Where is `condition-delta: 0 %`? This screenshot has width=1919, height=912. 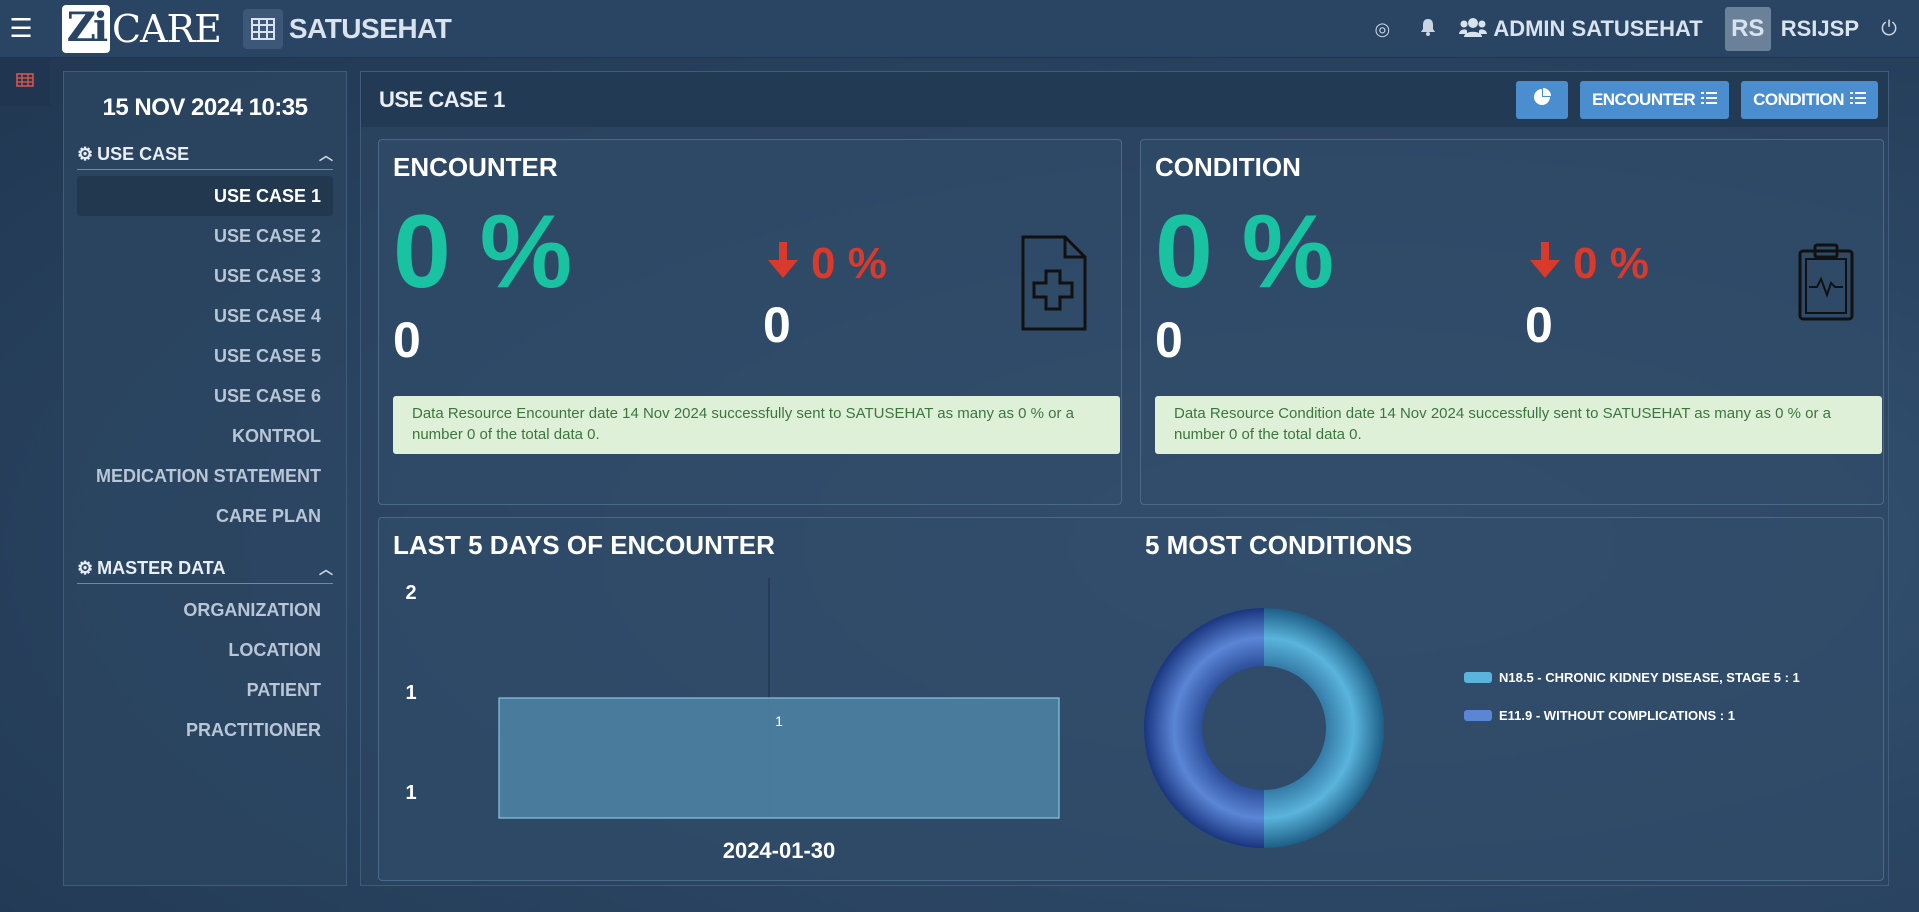
condition-delta: 0 % is located at coordinates (1587, 264).